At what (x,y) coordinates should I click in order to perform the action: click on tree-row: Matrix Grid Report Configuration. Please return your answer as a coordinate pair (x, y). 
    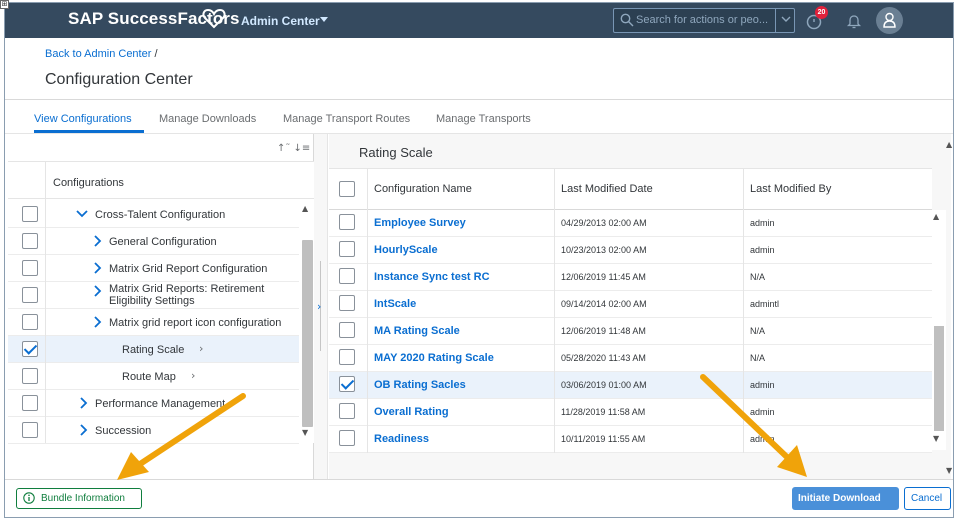
    Looking at the image, I should click on (153, 268).